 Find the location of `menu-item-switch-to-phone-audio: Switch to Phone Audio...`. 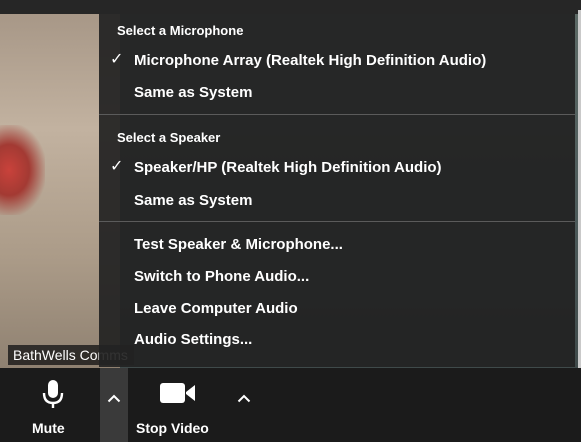

menu-item-switch-to-phone-audio: Switch to Phone Audio... is located at coordinates (337, 277).